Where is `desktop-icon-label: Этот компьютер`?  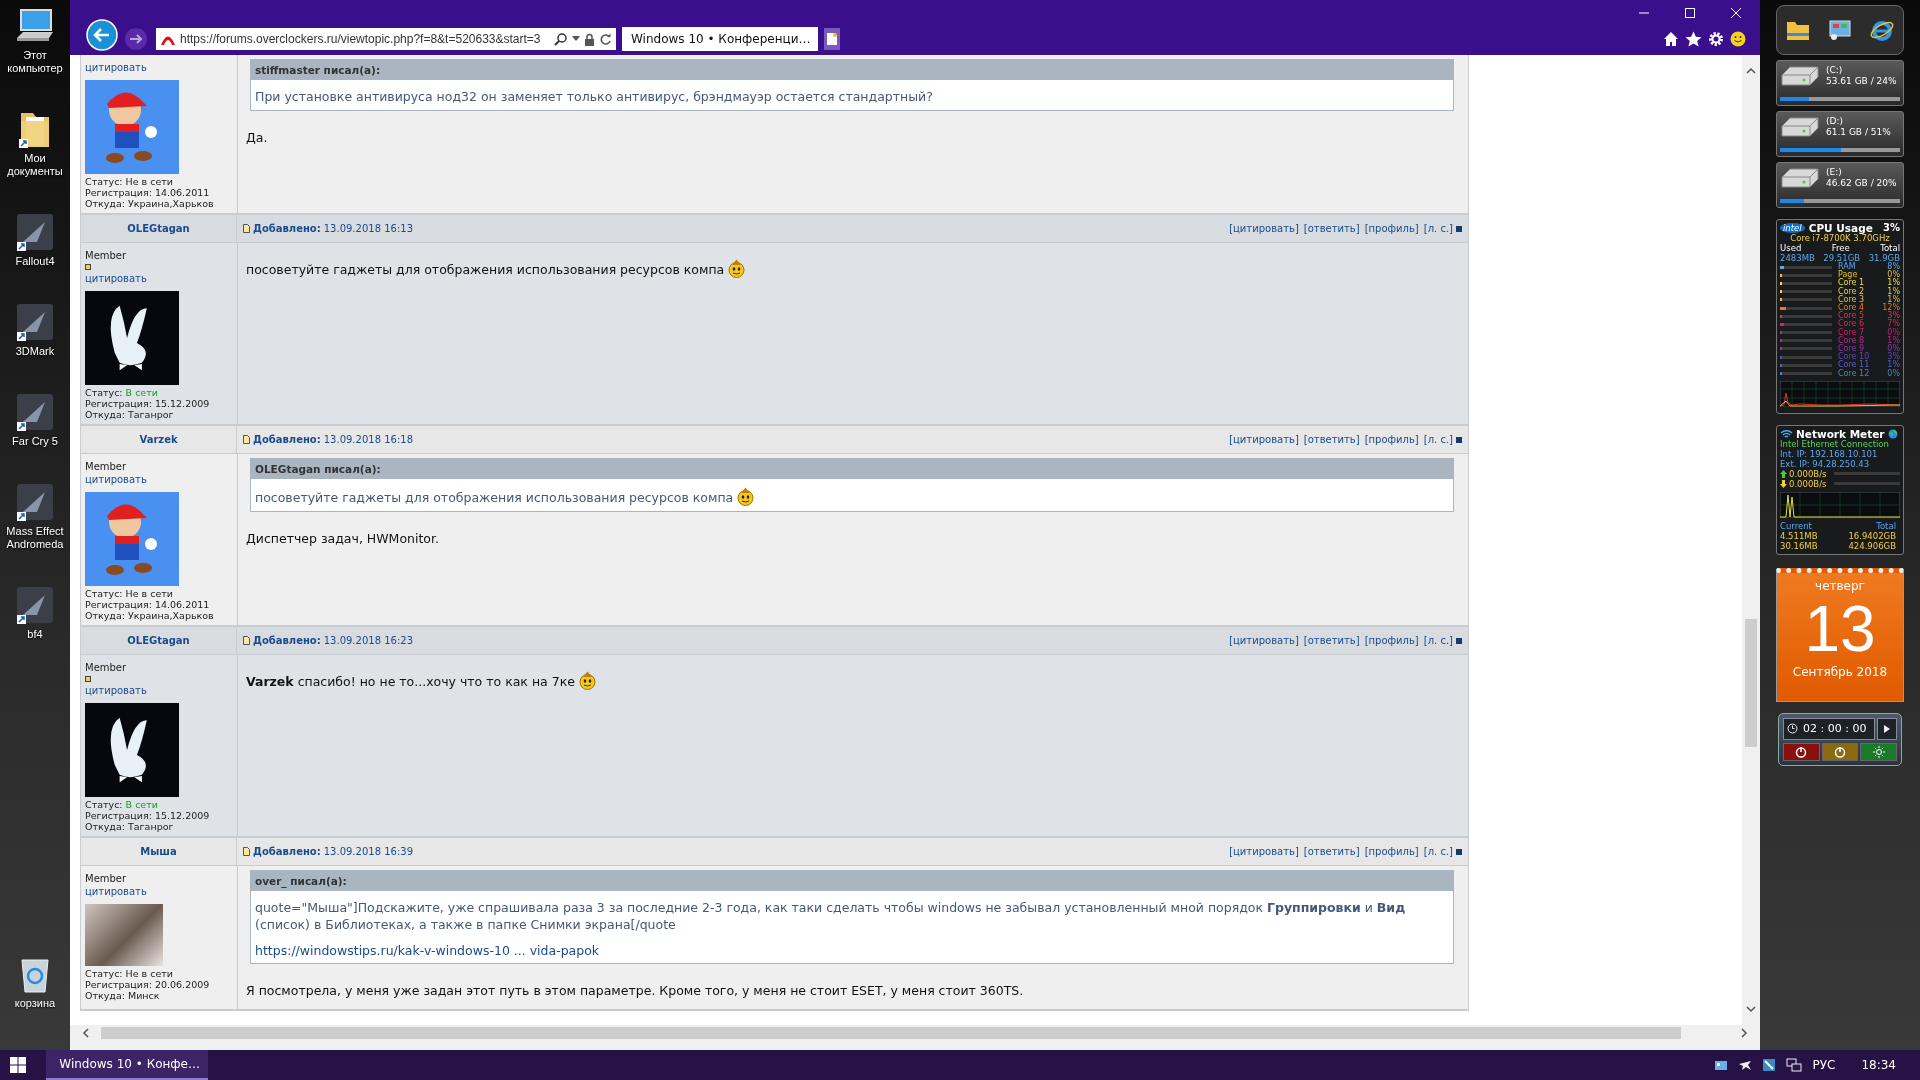 desktop-icon-label: Этот компьютер is located at coordinates (35, 62).